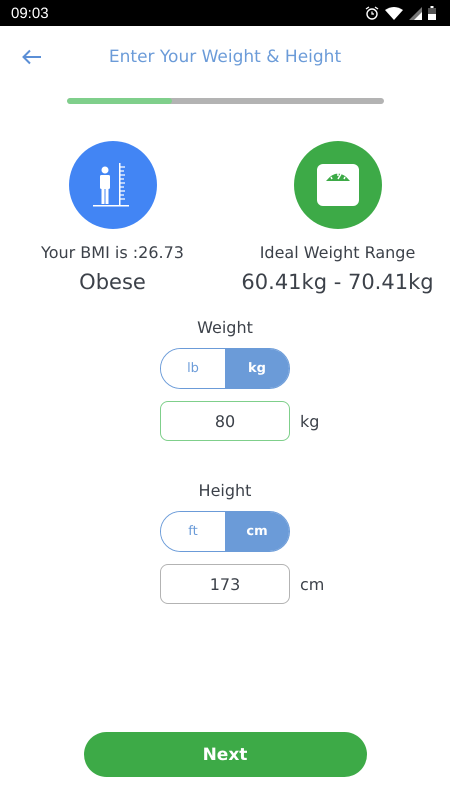 The image size is (450, 800). What do you see at coordinates (338, 252) in the screenshot?
I see `result-label: Ideal Weight Range` at bounding box center [338, 252].